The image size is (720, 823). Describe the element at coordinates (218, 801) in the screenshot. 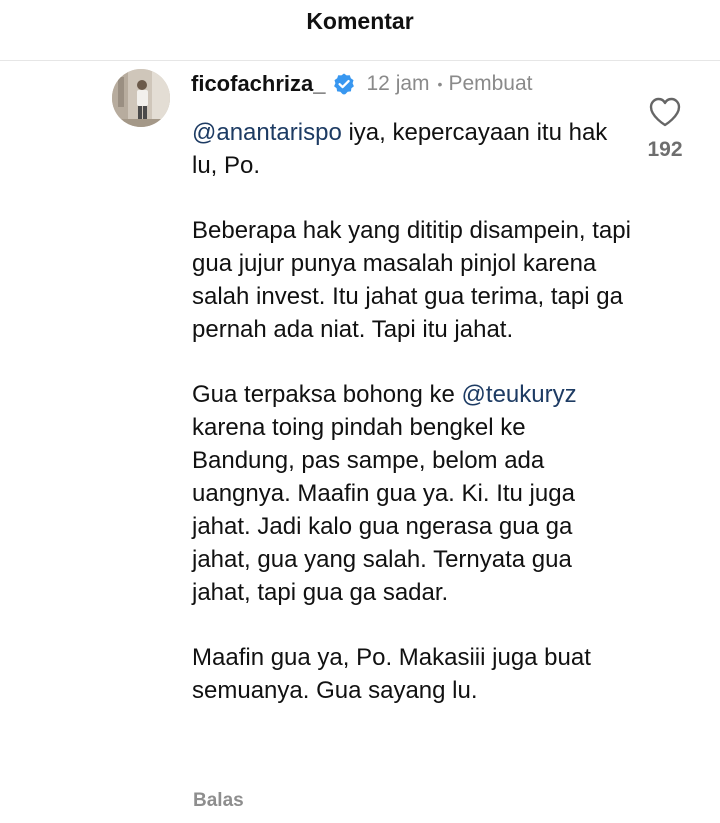

I see `reply-button: Balas` at that location.